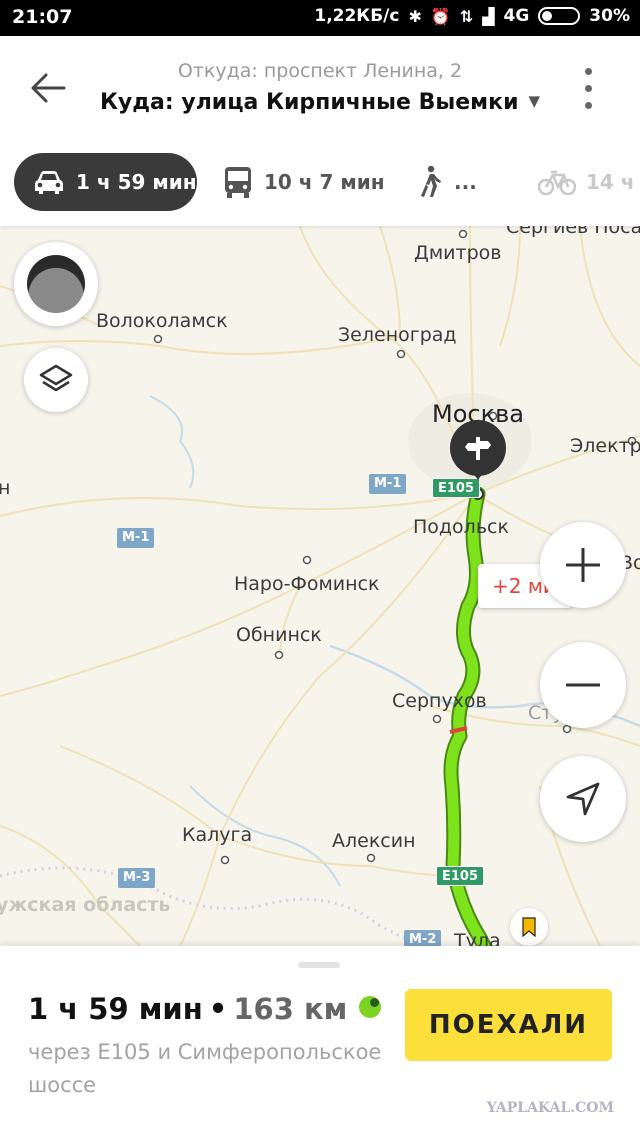 The height and width of the screenshot is (1138, 640). What do you see at coordinates (397, 335) in the screenshot?
I see `city-label-zelenograd: Зеленоград` at bounding box center [397, 335].